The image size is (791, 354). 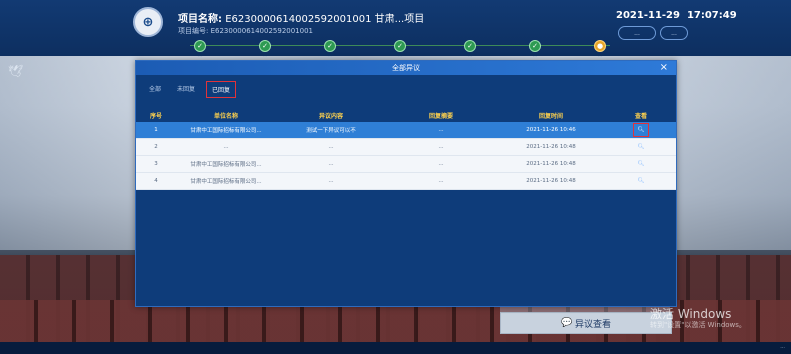 I want to click on col-header-unit: 单位名称, so click(x=225, y=116).